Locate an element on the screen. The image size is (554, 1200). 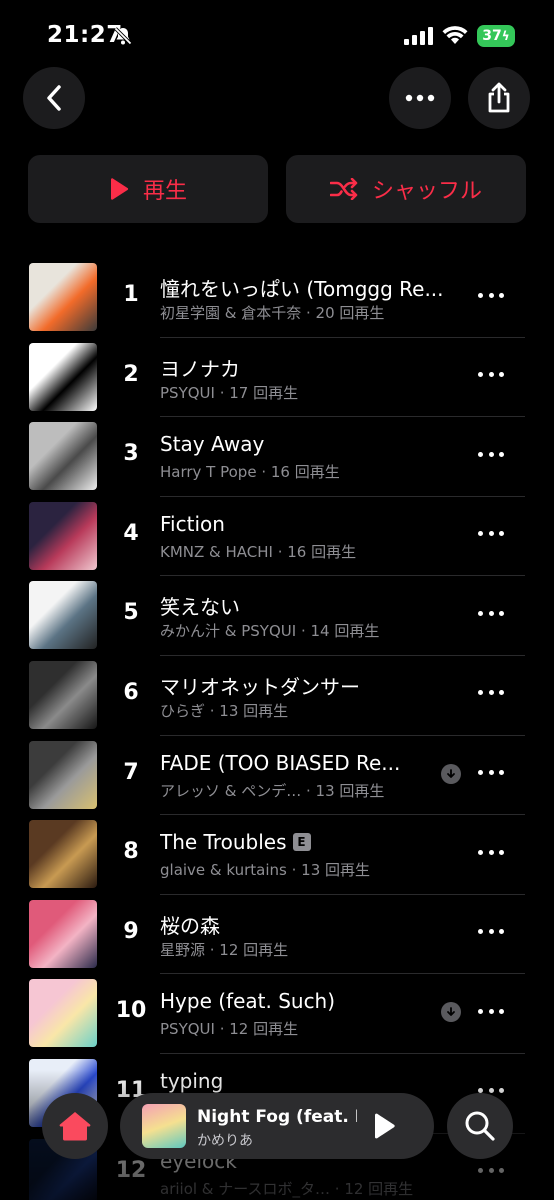
cellular-signal-icon is located at coordinates (418, 36).